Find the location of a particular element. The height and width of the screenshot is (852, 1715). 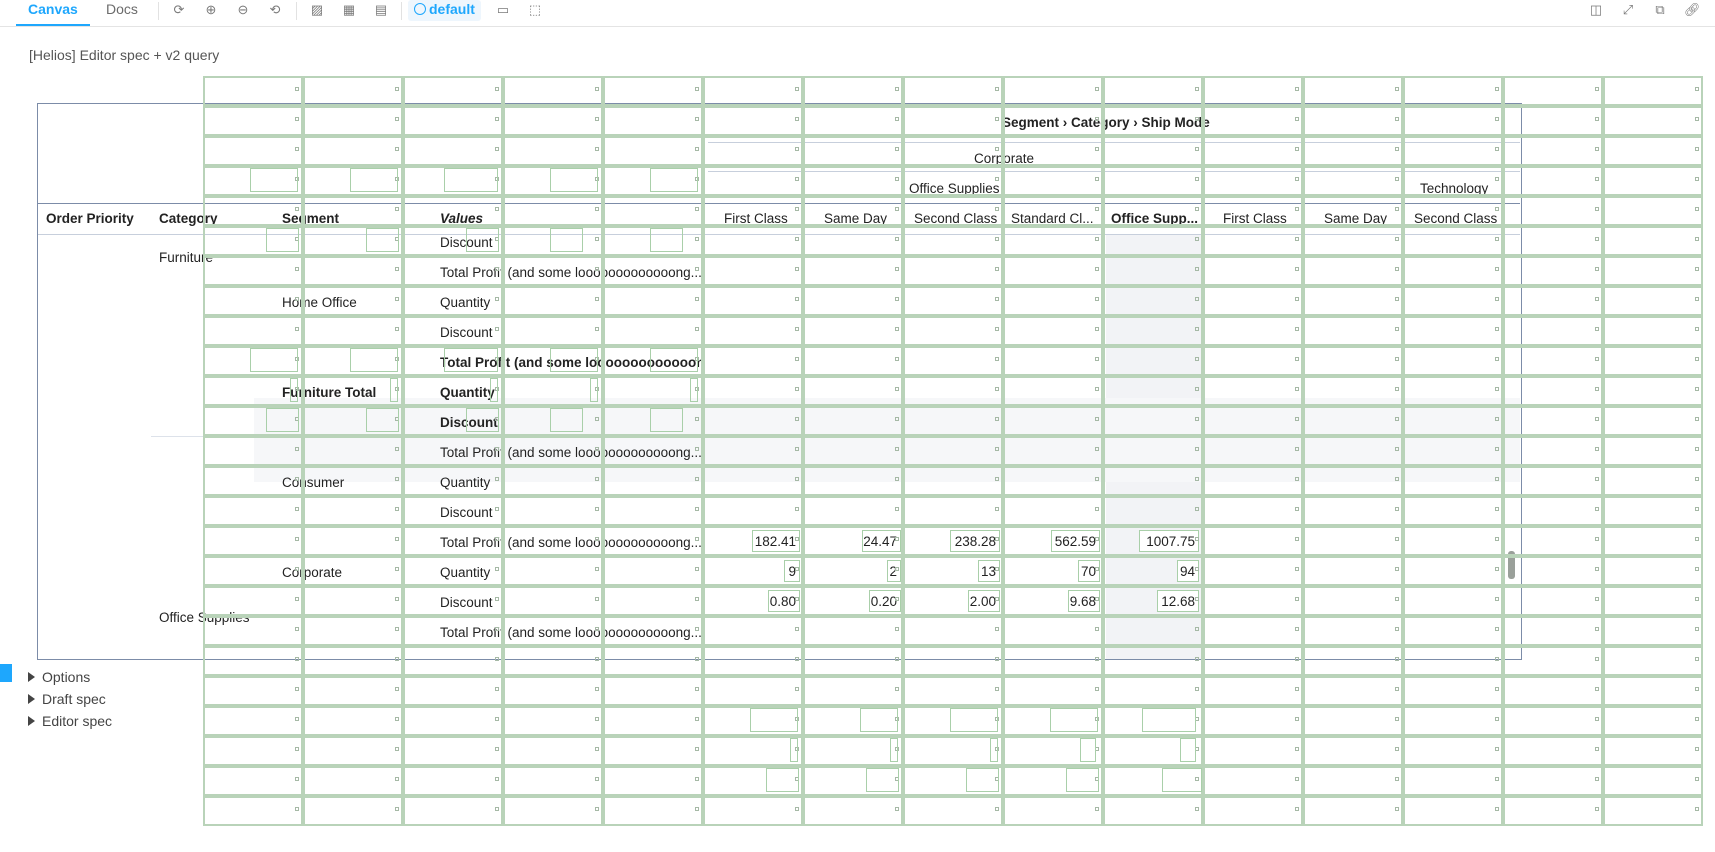

cell-profit-second-class: 238.28 is located at coordinates (975, 541).